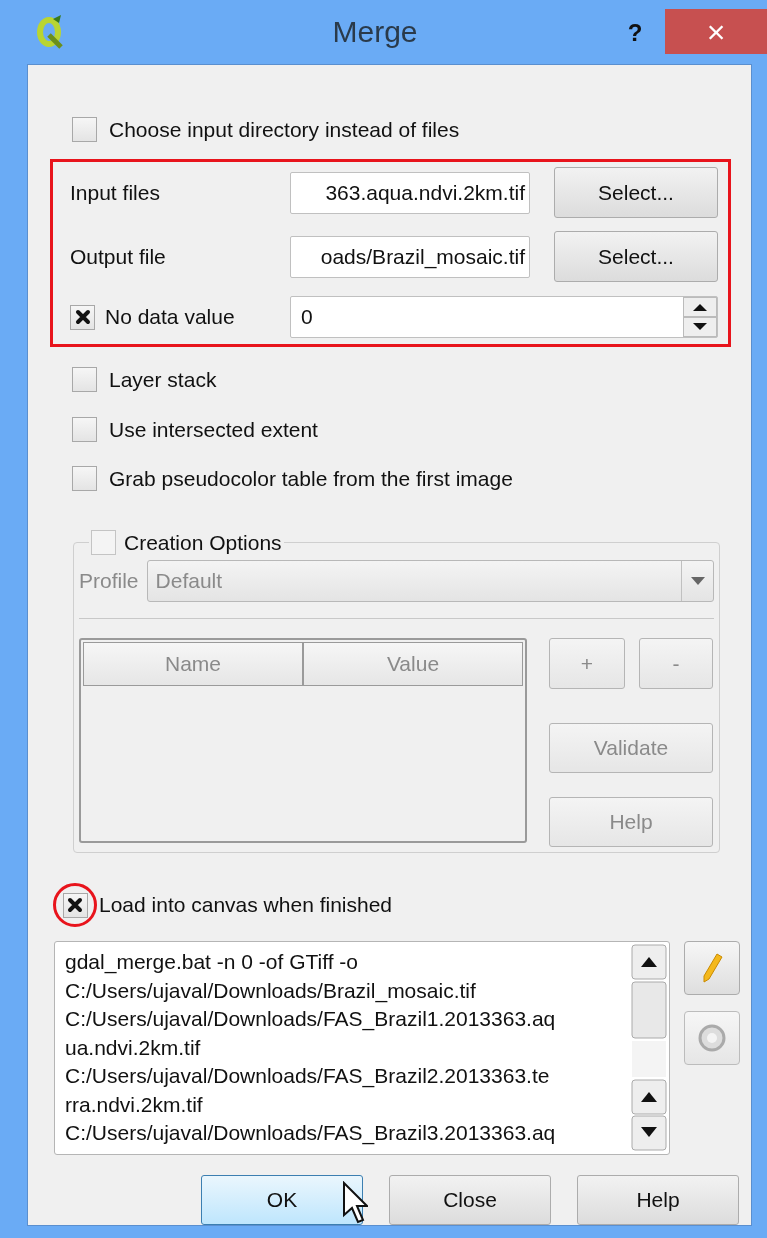 The width and height of the screenshot is (767, 1238). What do you see at coordinates (375, 32) in the screenshot?
I see `window-title: Merge` at bounding box center [375, 32].